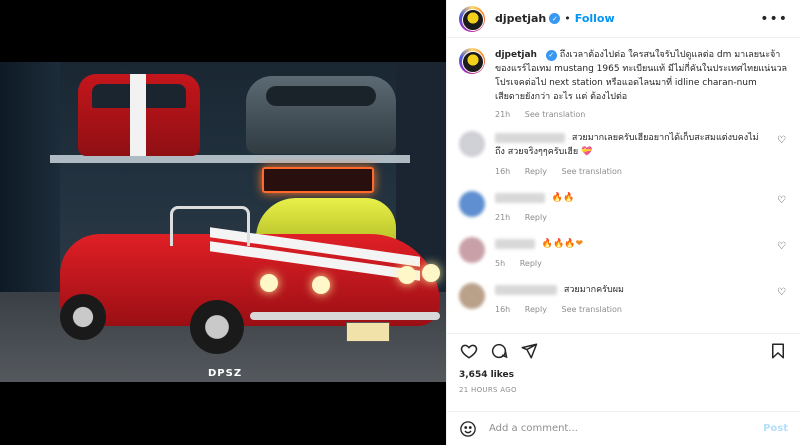 The image size is (800, 445). What do you see at coordinates (520, 18) in the screenshot?
I see `author-username: djpetjah` at bounding box center [520, 18].